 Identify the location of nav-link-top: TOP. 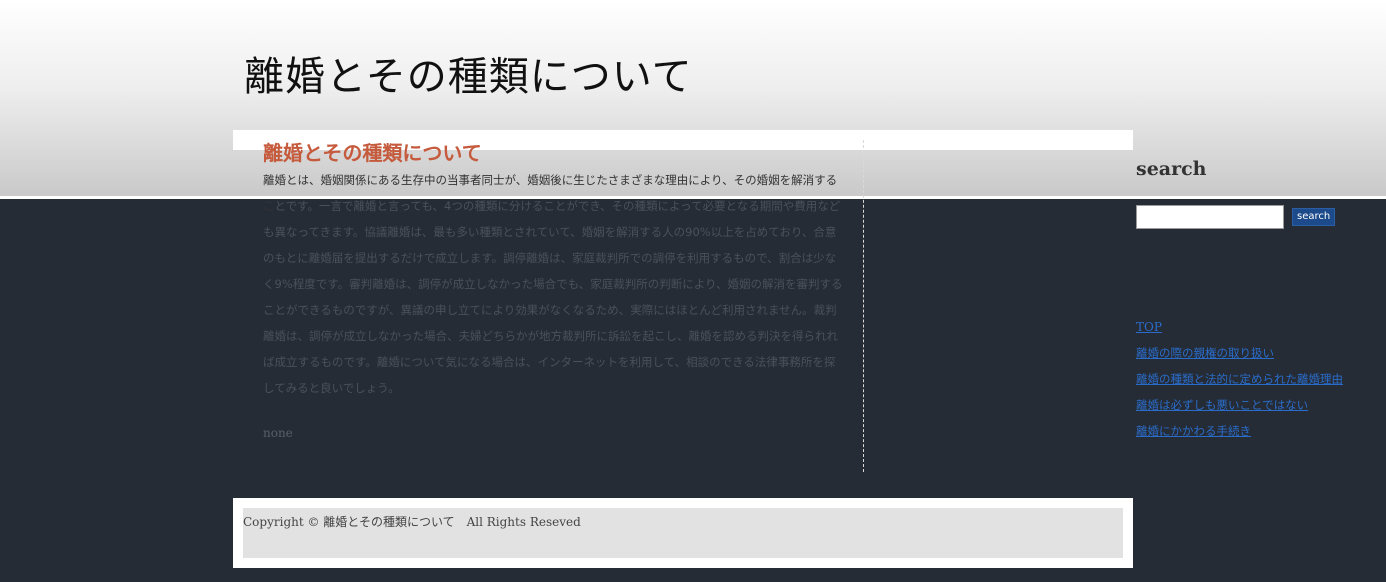
(1149, 327).